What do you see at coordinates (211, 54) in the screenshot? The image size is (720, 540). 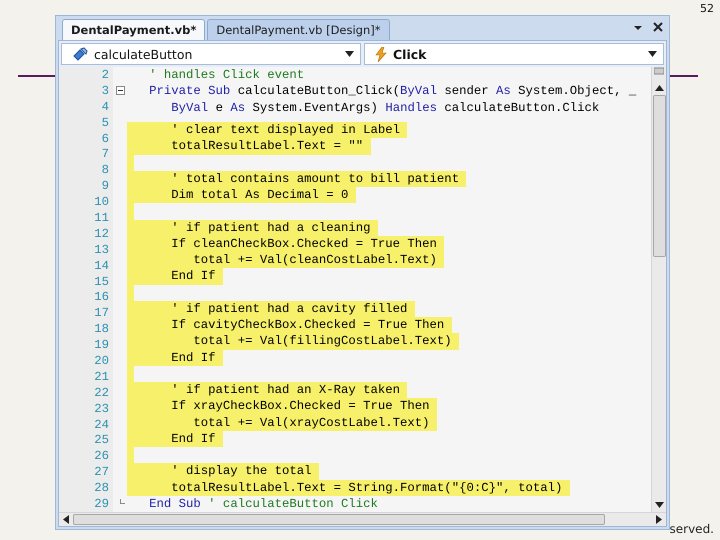 I see `object-dropdown: calculateButton` at bounding box center [211, 54].